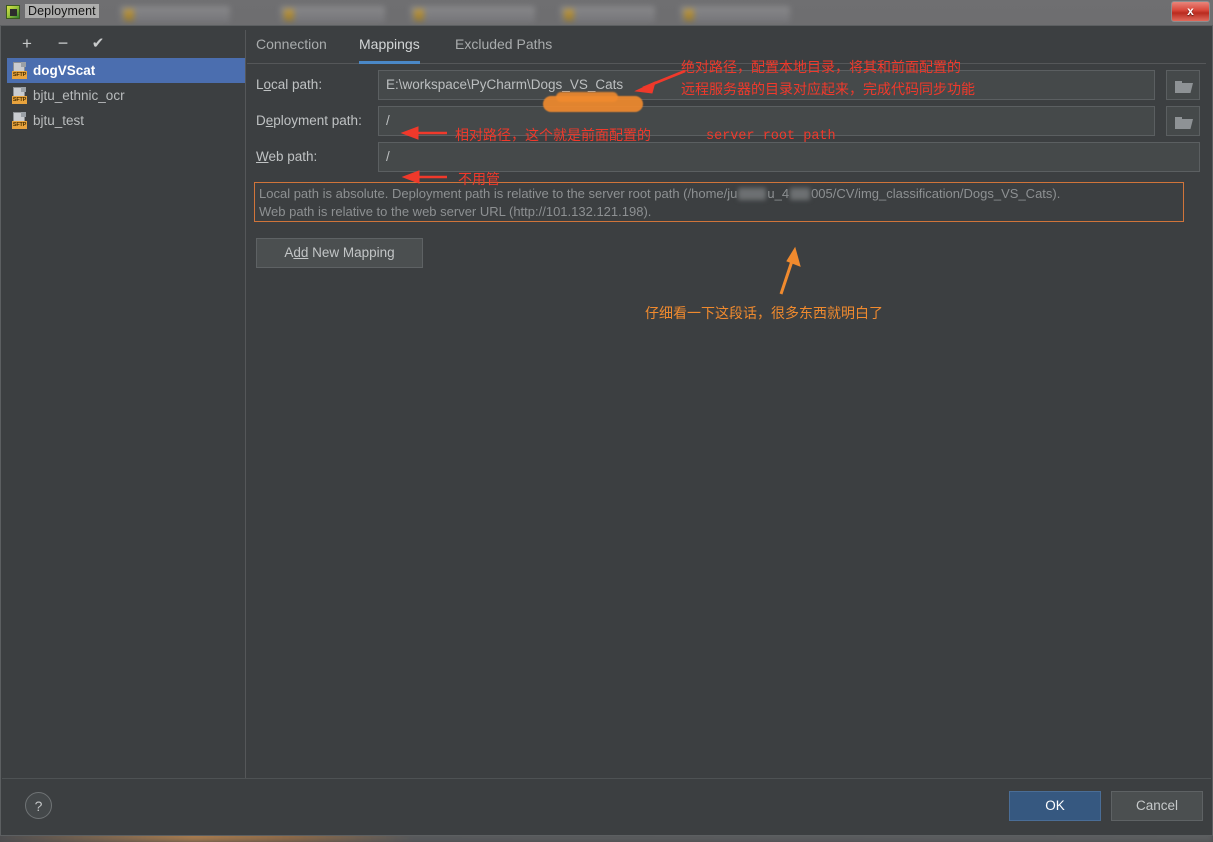 The image size is (1213, 842). What do you see at coordinates (726, 47) in the screenshot?
I see `tab-bar: Connection Mappings Excluded Paths` at bounding box center [726, 47].